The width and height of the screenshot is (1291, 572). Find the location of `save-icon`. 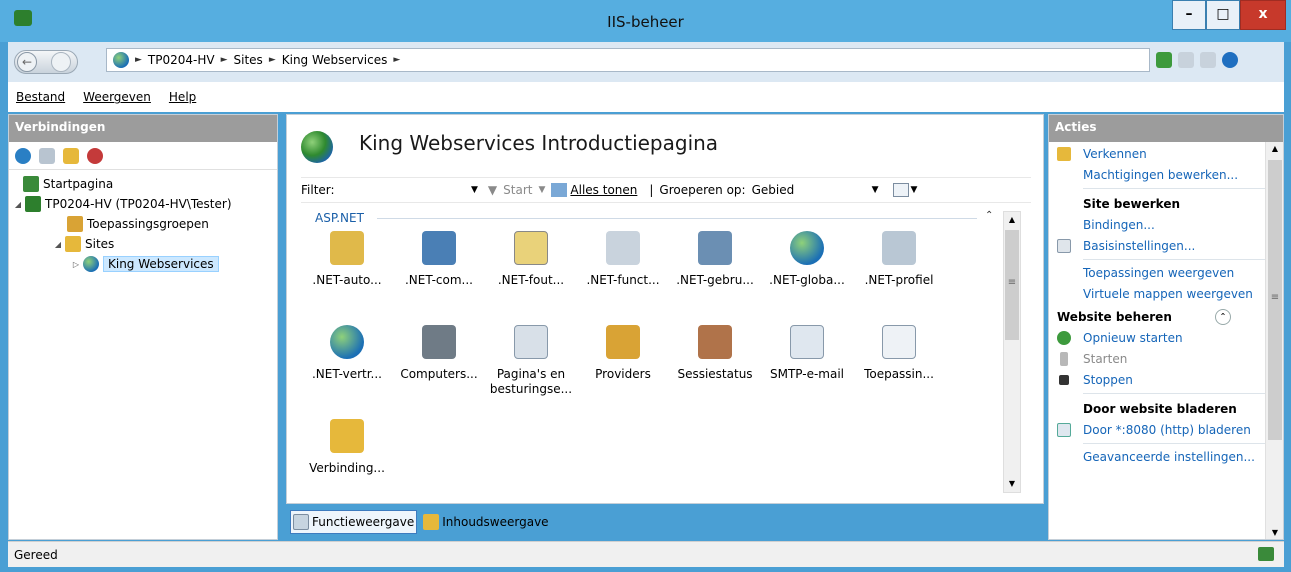

save-icon is located at coordinates (47, 155).